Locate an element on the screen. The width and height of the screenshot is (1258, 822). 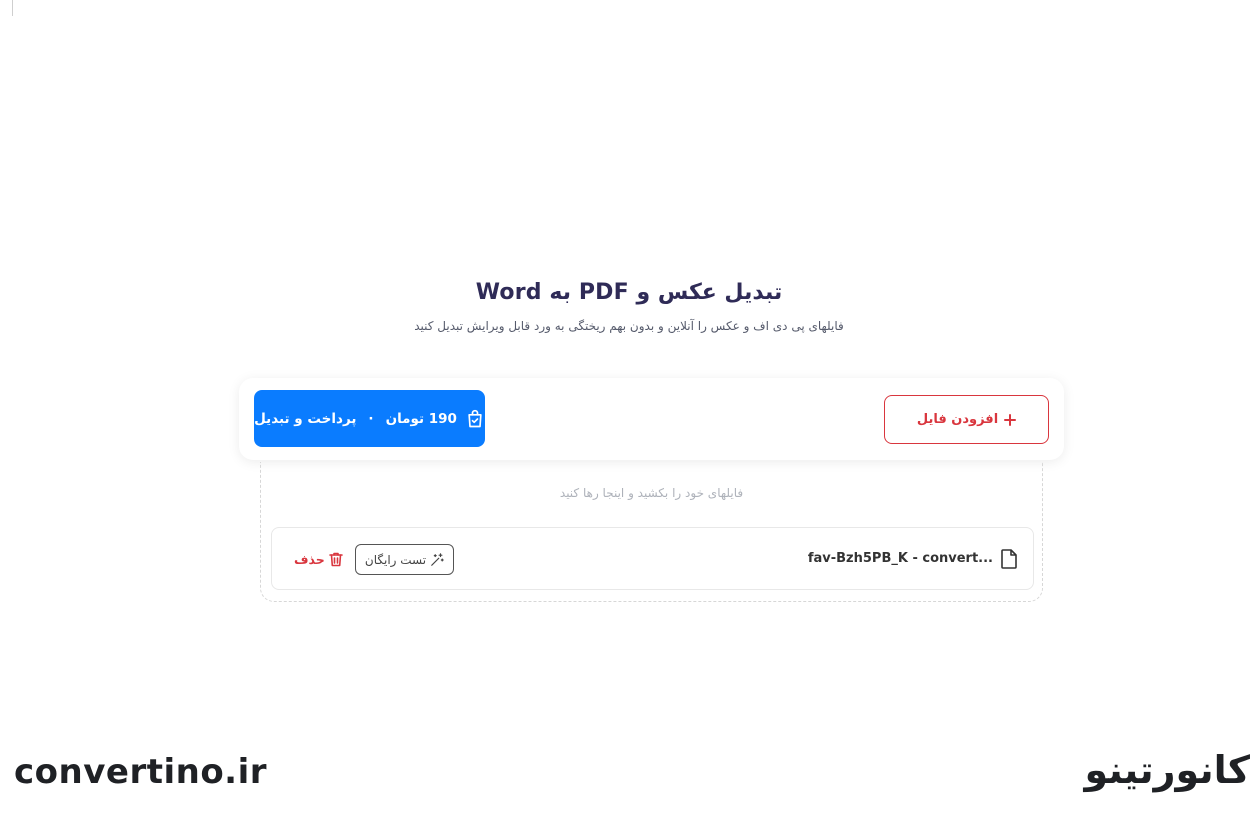
add-file-label: افزودن فایل is located at coordinates (957, 419).